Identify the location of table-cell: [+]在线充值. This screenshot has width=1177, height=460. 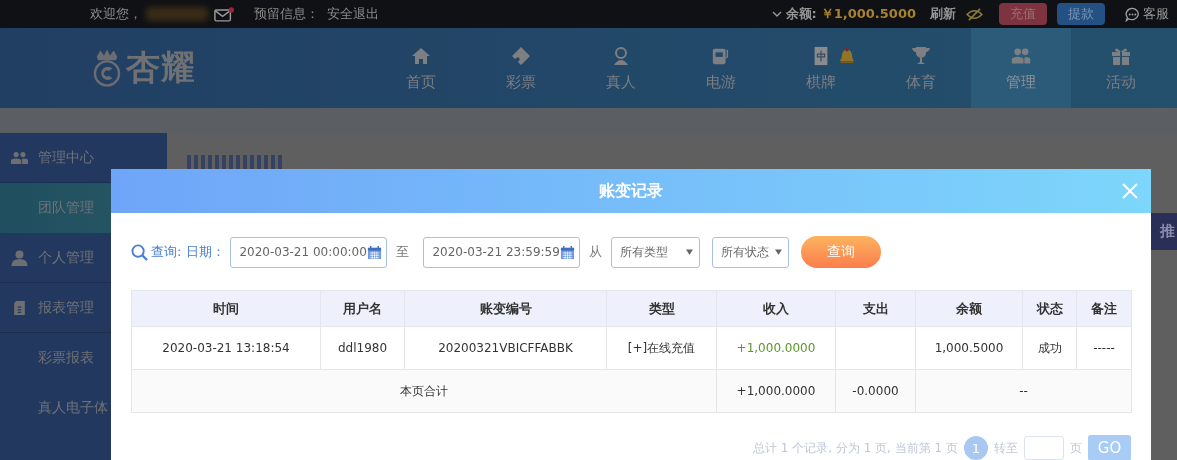
(661, 348).